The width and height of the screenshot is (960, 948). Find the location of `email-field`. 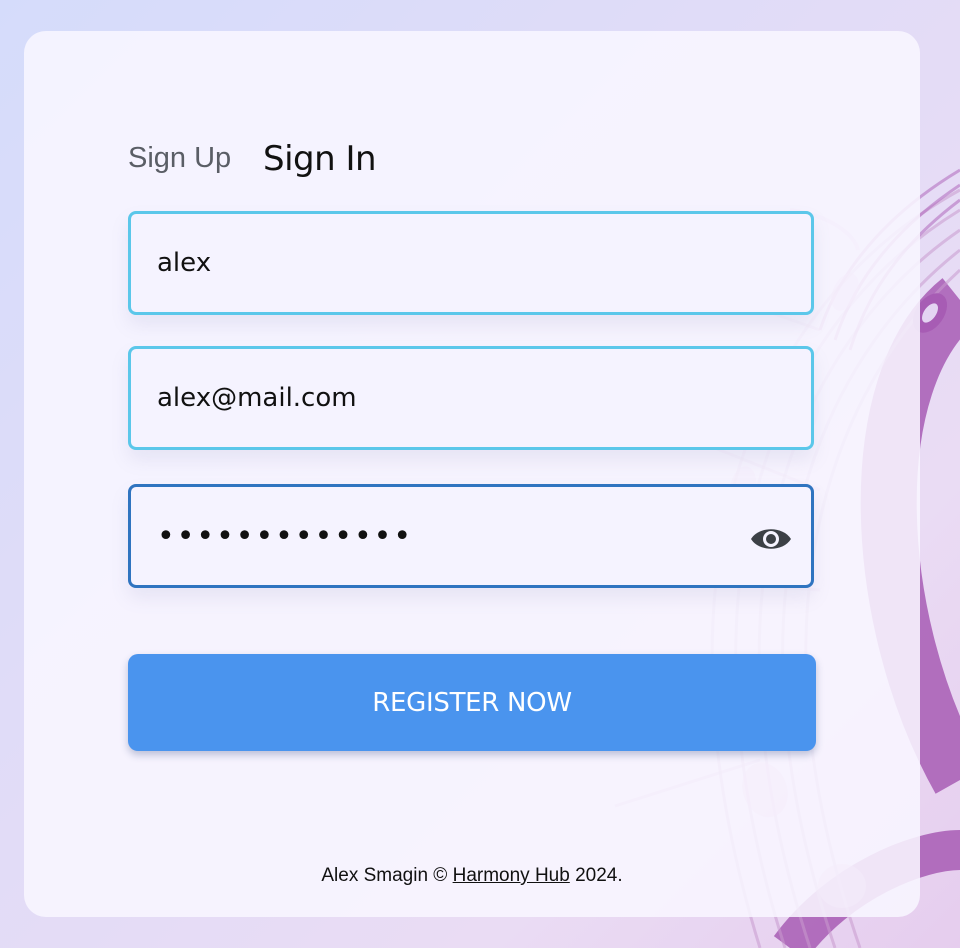

email-field is located at coordinates (471, 398).